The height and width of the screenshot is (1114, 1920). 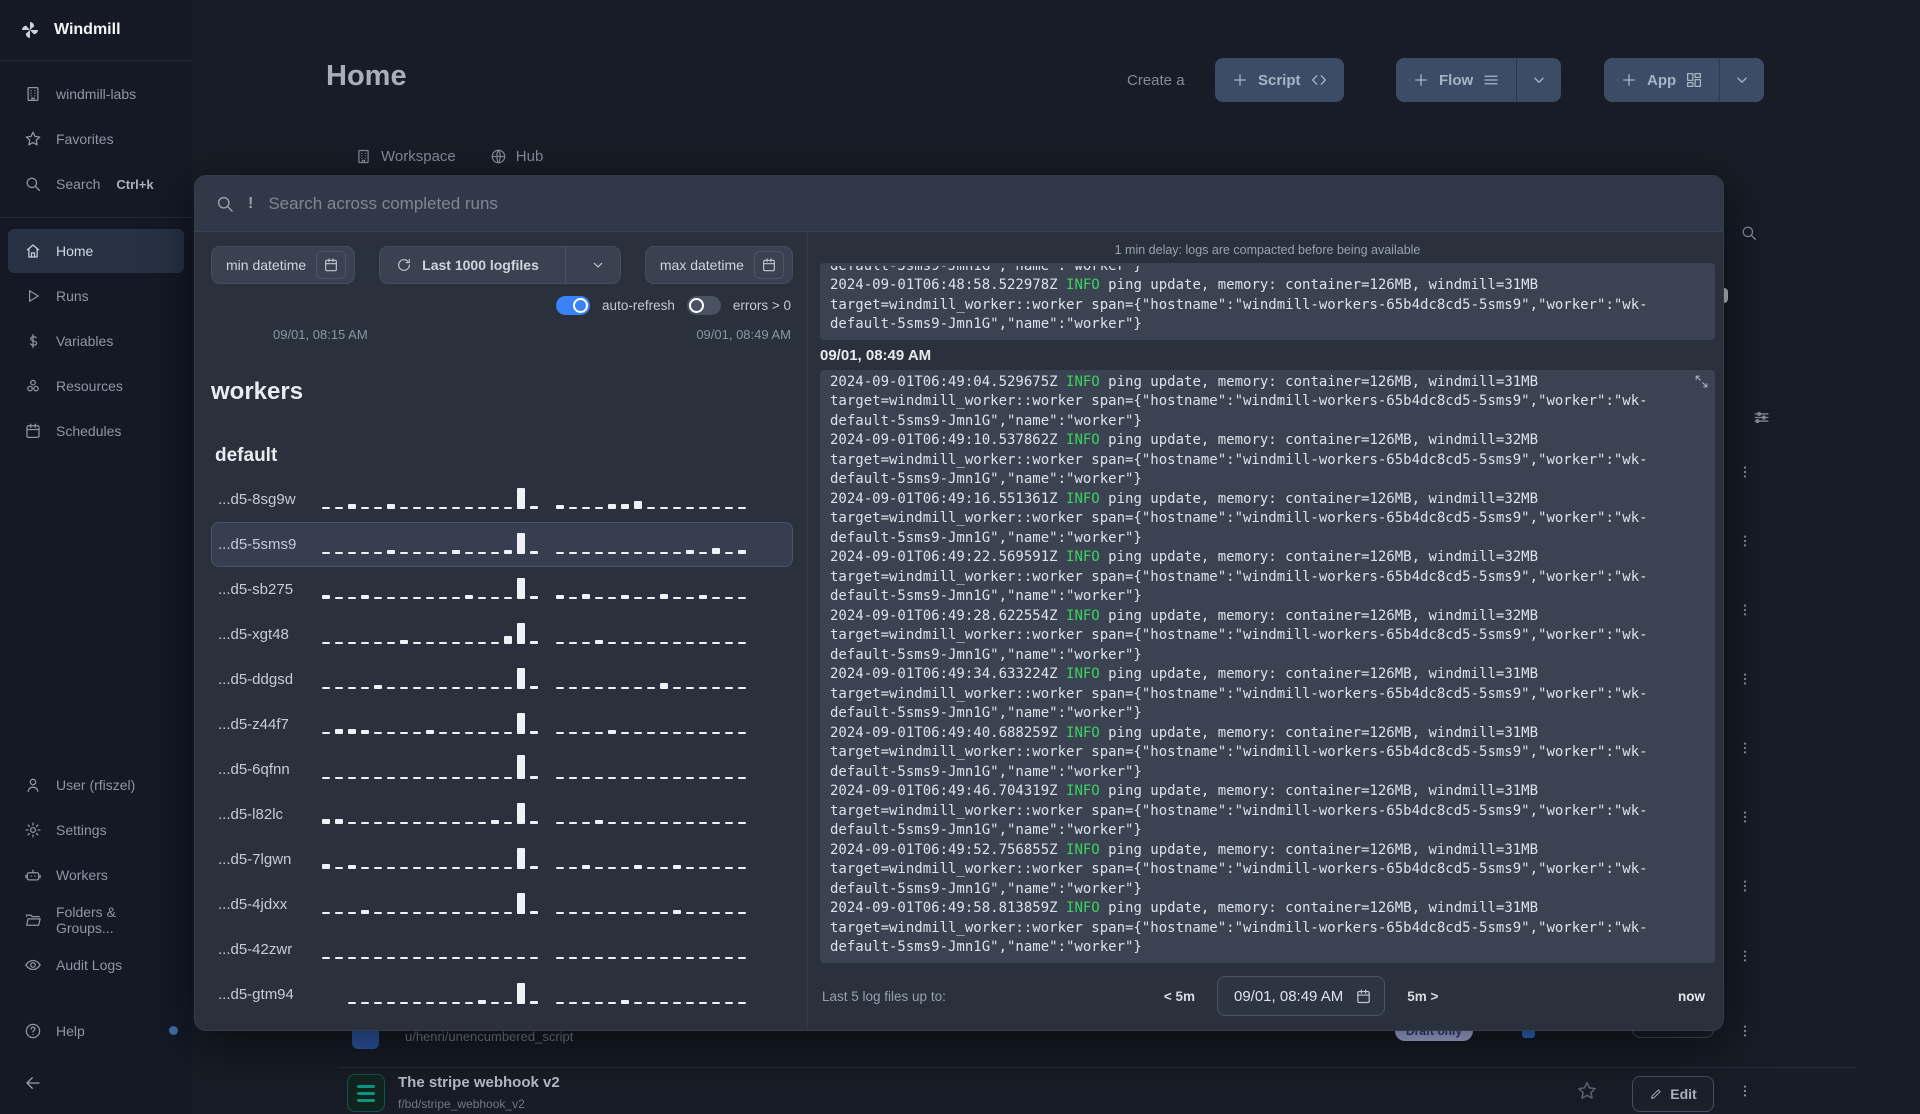 I want to click on sidebar-item-label: User (rfiszel), so click(x=96, y=785).